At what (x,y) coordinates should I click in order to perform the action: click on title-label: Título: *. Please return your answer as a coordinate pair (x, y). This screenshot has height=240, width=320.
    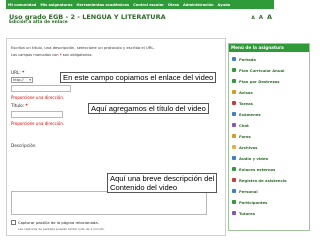
    Looking at the image, I should click on (19, 105).